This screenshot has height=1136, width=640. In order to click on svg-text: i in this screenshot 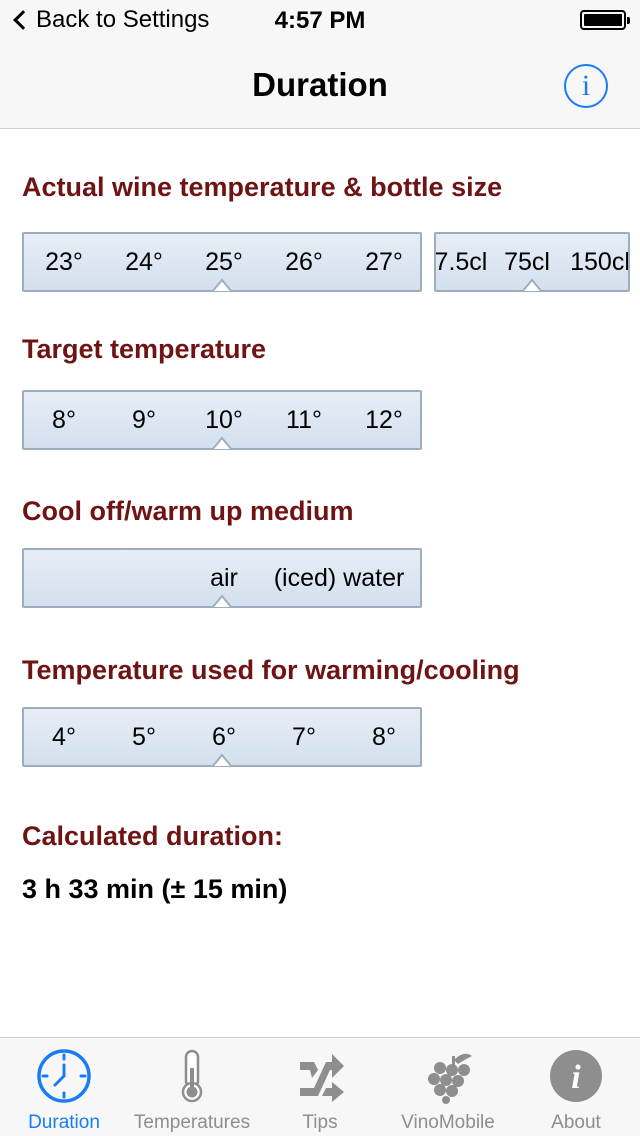, I will do `click(576, 1077)`.